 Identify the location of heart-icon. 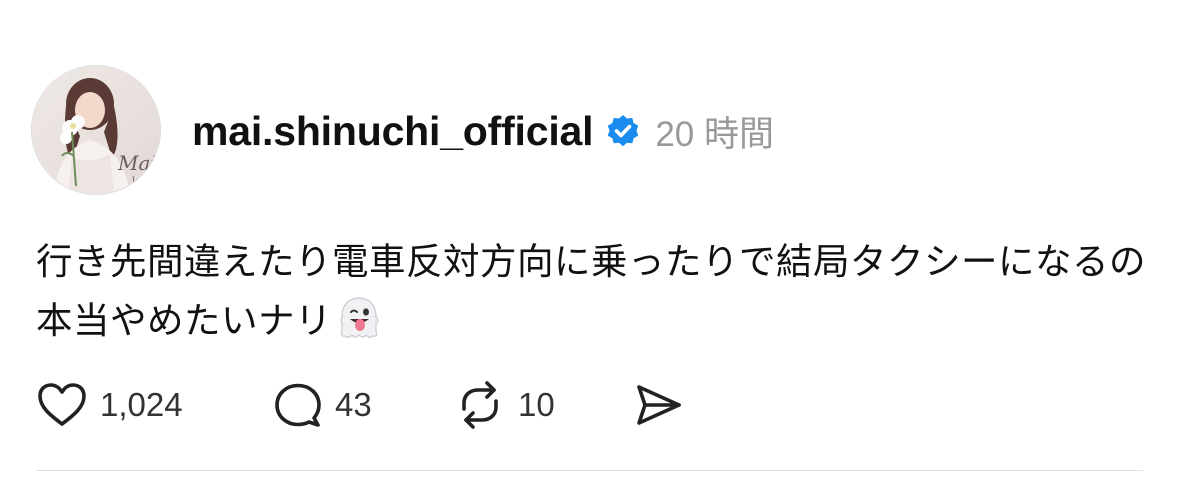
(62, 404).